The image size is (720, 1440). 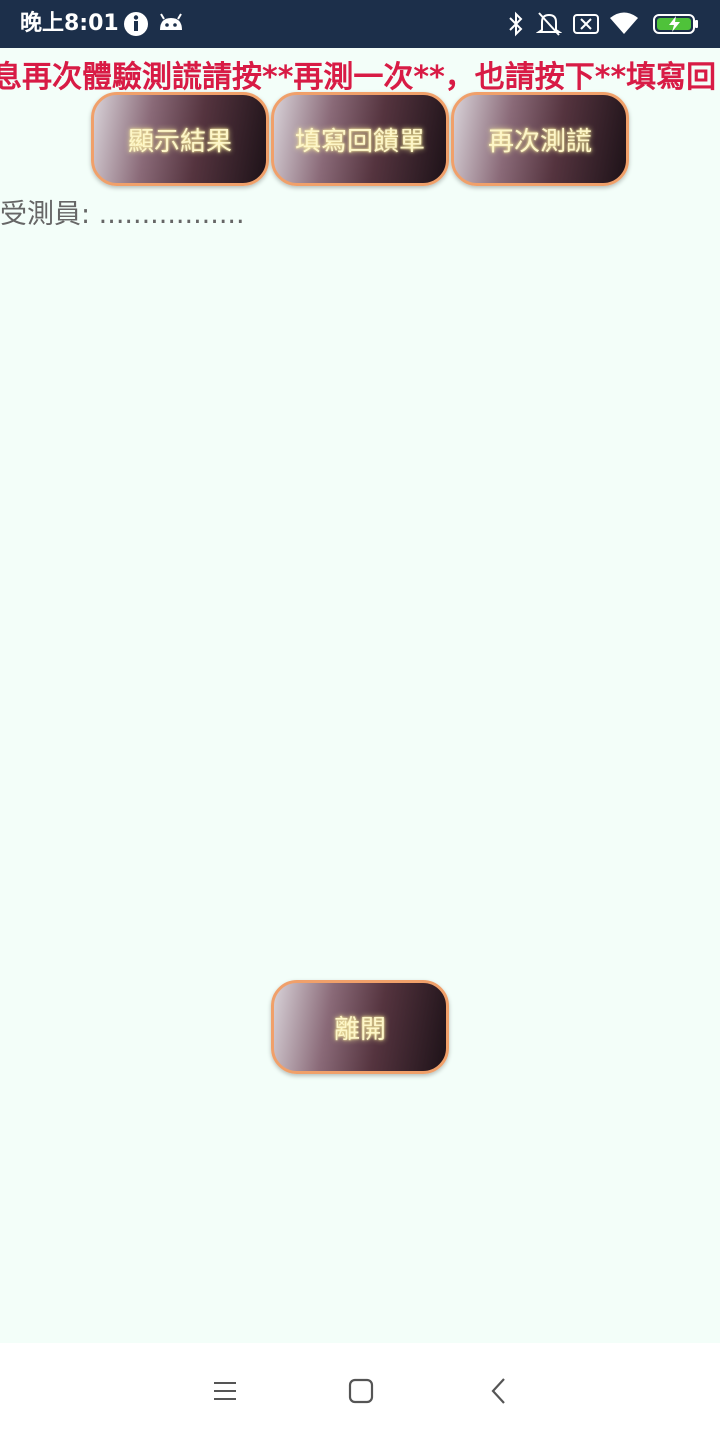 I want to click on wifi-icon, so click(x=624, y=23).